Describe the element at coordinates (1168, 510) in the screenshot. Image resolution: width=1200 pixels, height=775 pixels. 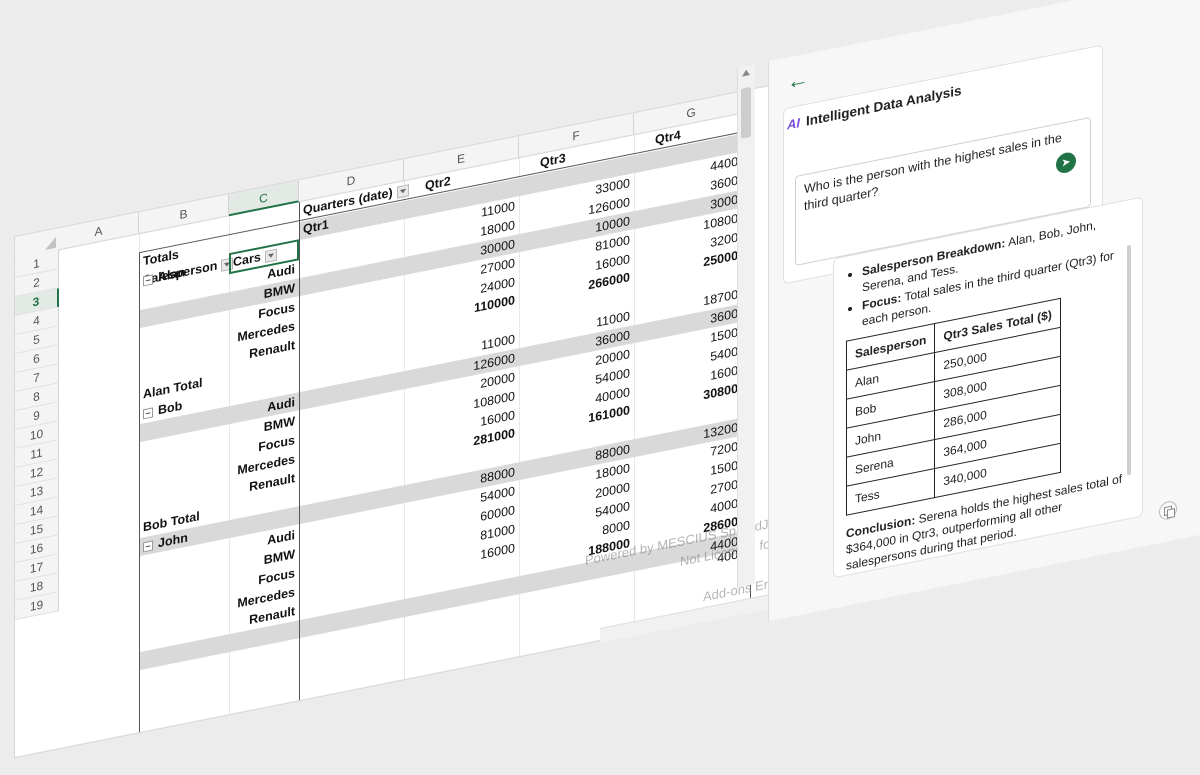
I see `copy-icon` at that location.